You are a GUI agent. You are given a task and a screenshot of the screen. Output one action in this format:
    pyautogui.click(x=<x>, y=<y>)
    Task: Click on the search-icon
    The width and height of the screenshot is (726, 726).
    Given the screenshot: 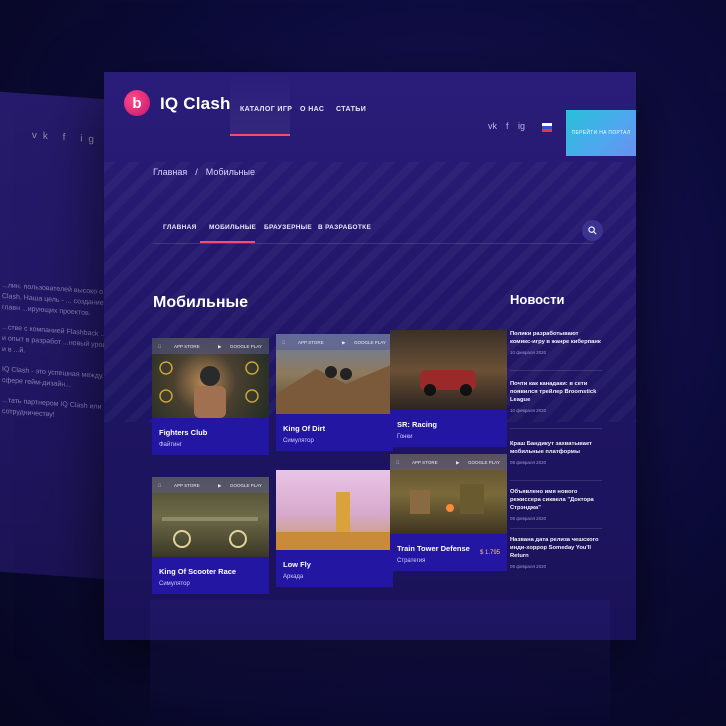 What is the action you would take?
    pyautogui.click(x=592, y=230)
    